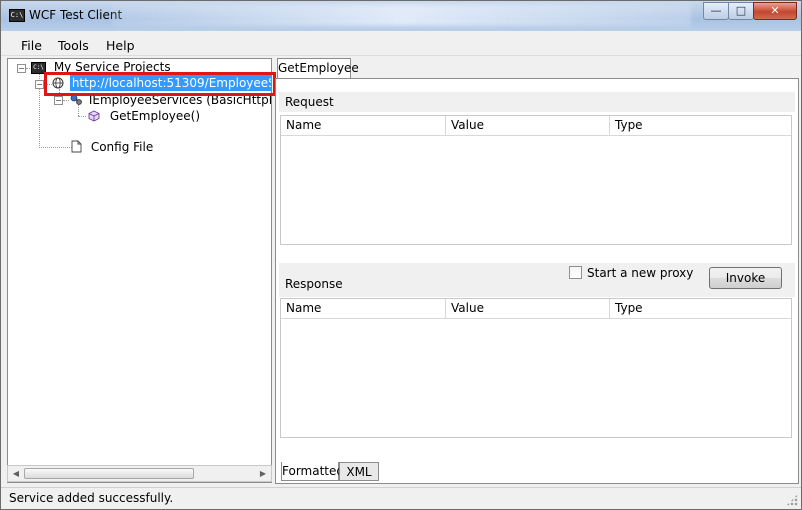  I want to click on console-project-icon: C:\, so click(38, 67).